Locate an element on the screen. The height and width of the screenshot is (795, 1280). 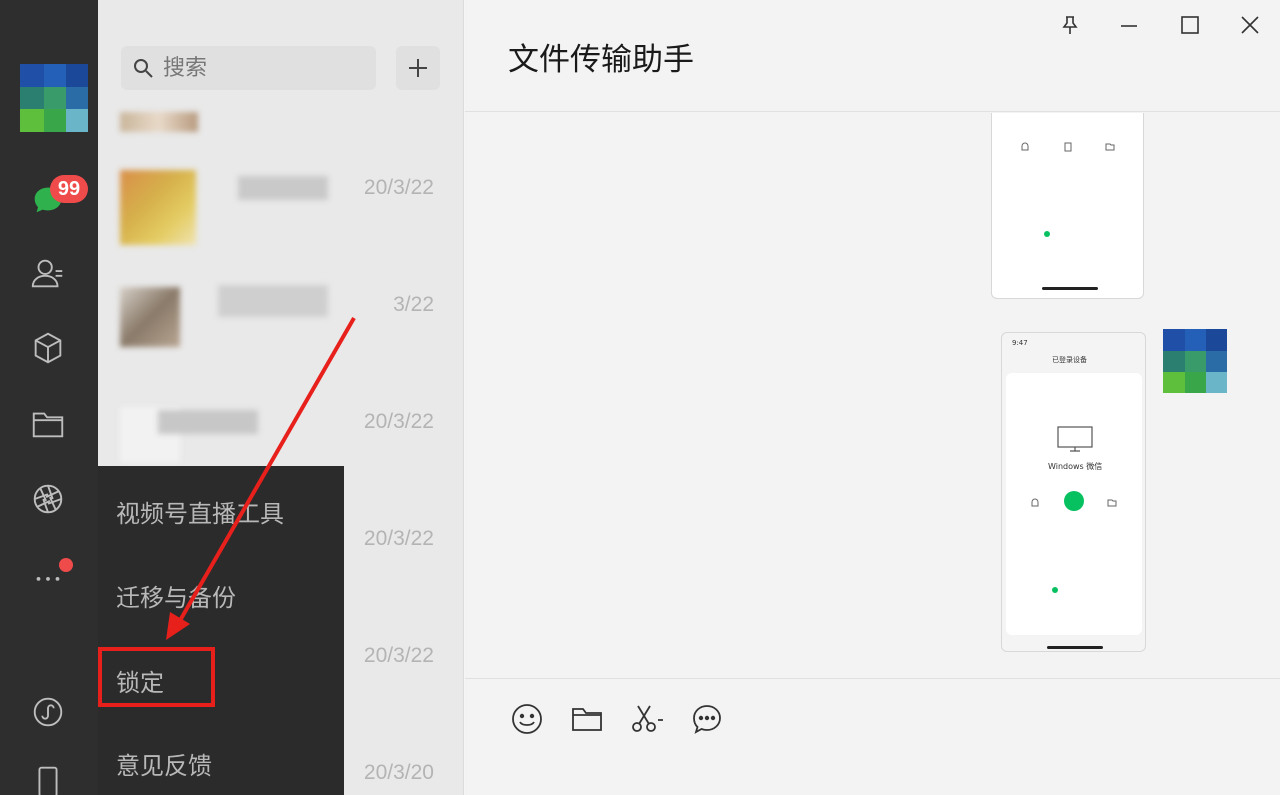
search-icon is located at coordinates (143, 68).